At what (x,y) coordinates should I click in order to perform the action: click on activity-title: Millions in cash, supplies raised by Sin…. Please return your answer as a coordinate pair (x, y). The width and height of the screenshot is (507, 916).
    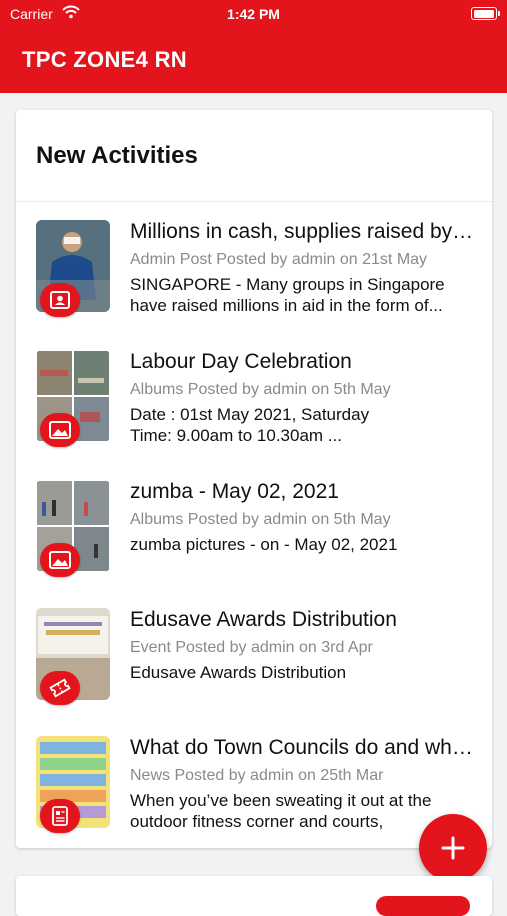
    Looking at the image, I should click on (303, 231).